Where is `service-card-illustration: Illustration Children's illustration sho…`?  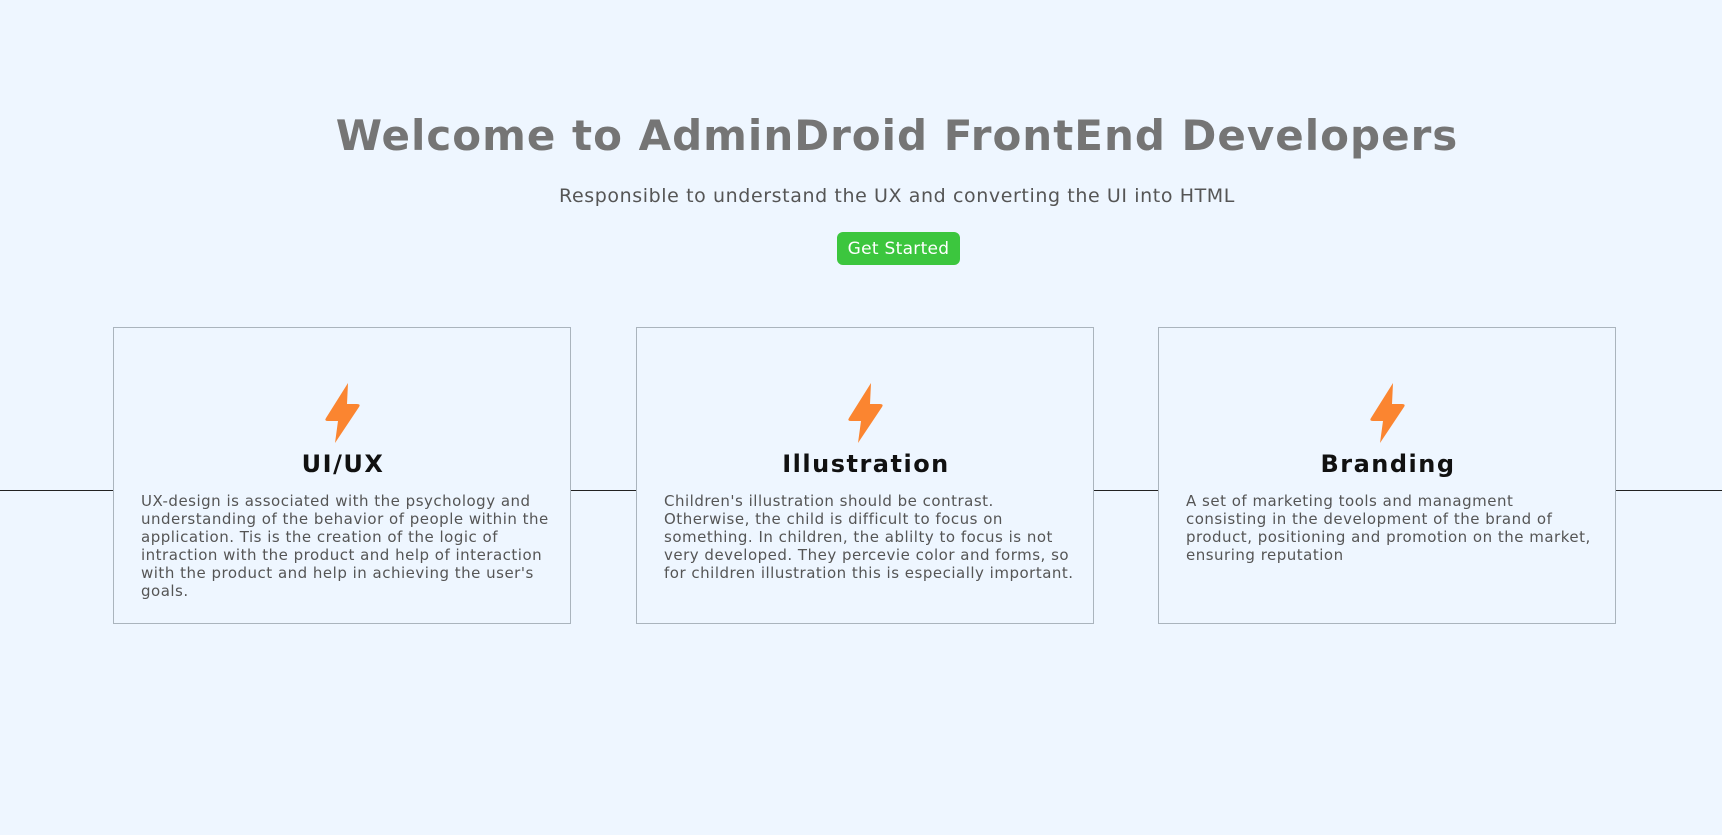 service-card-illustration: Illustration Children's illustration sho… is located at coordinates (865, 475).